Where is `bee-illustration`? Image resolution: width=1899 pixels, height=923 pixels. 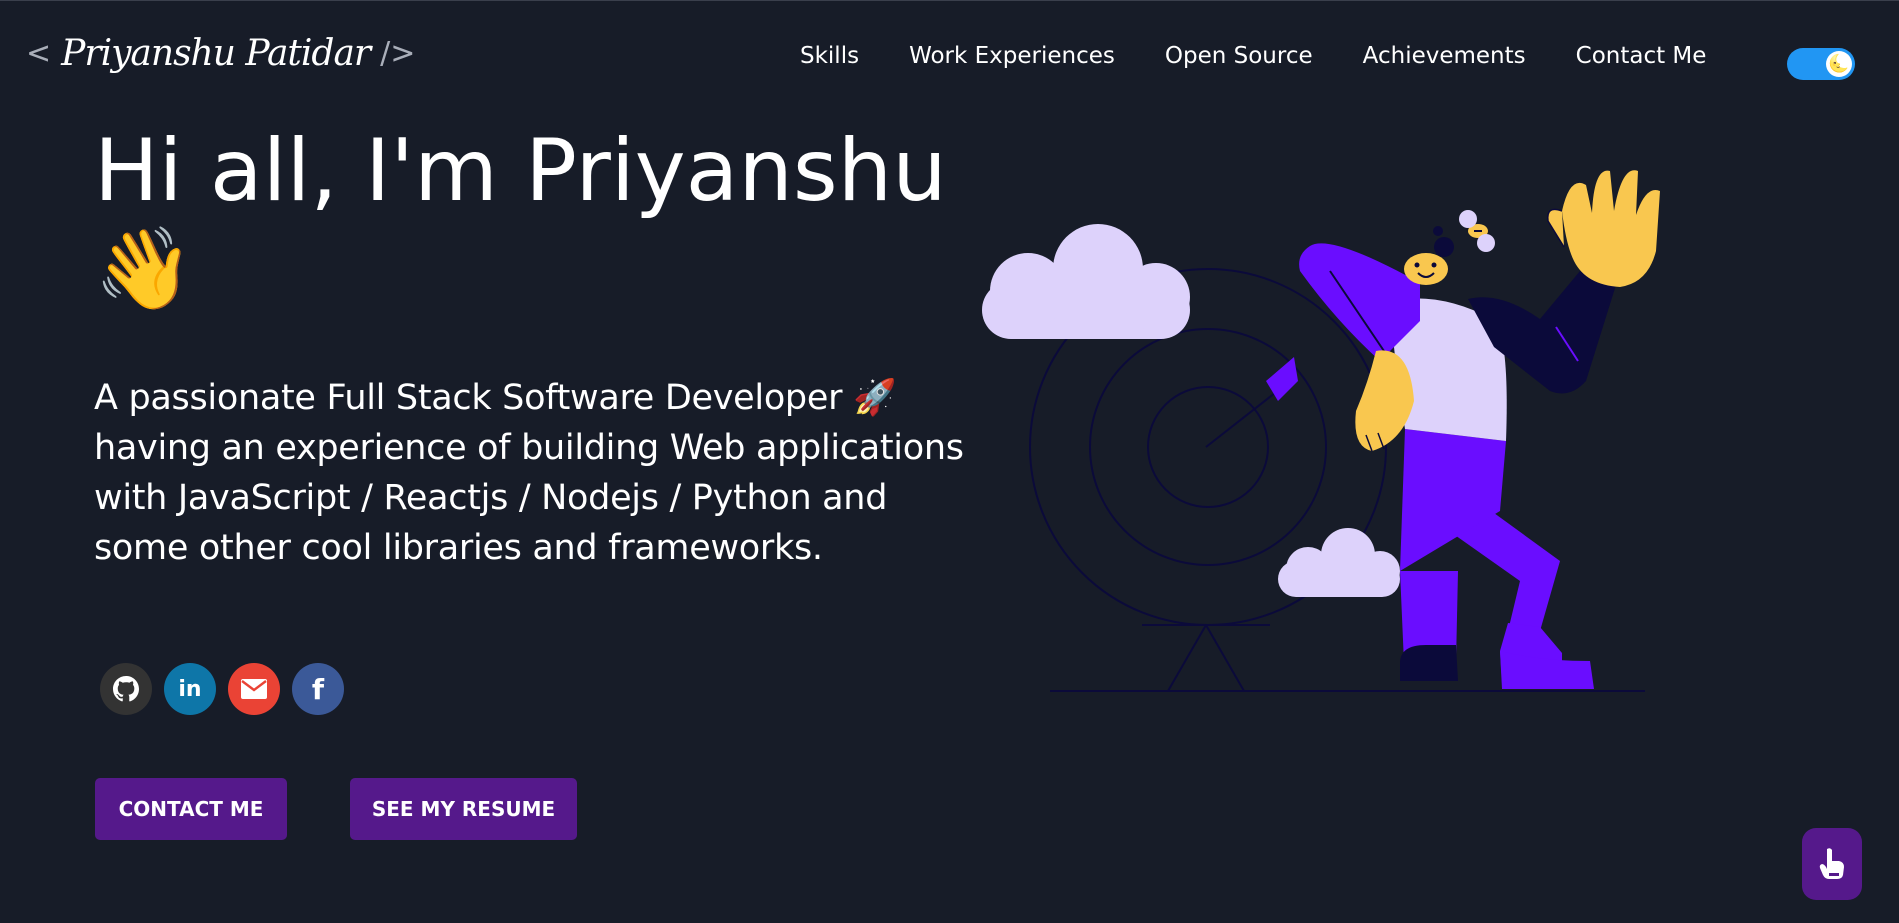 bee-illustration is located at coordinates (1477, 231).